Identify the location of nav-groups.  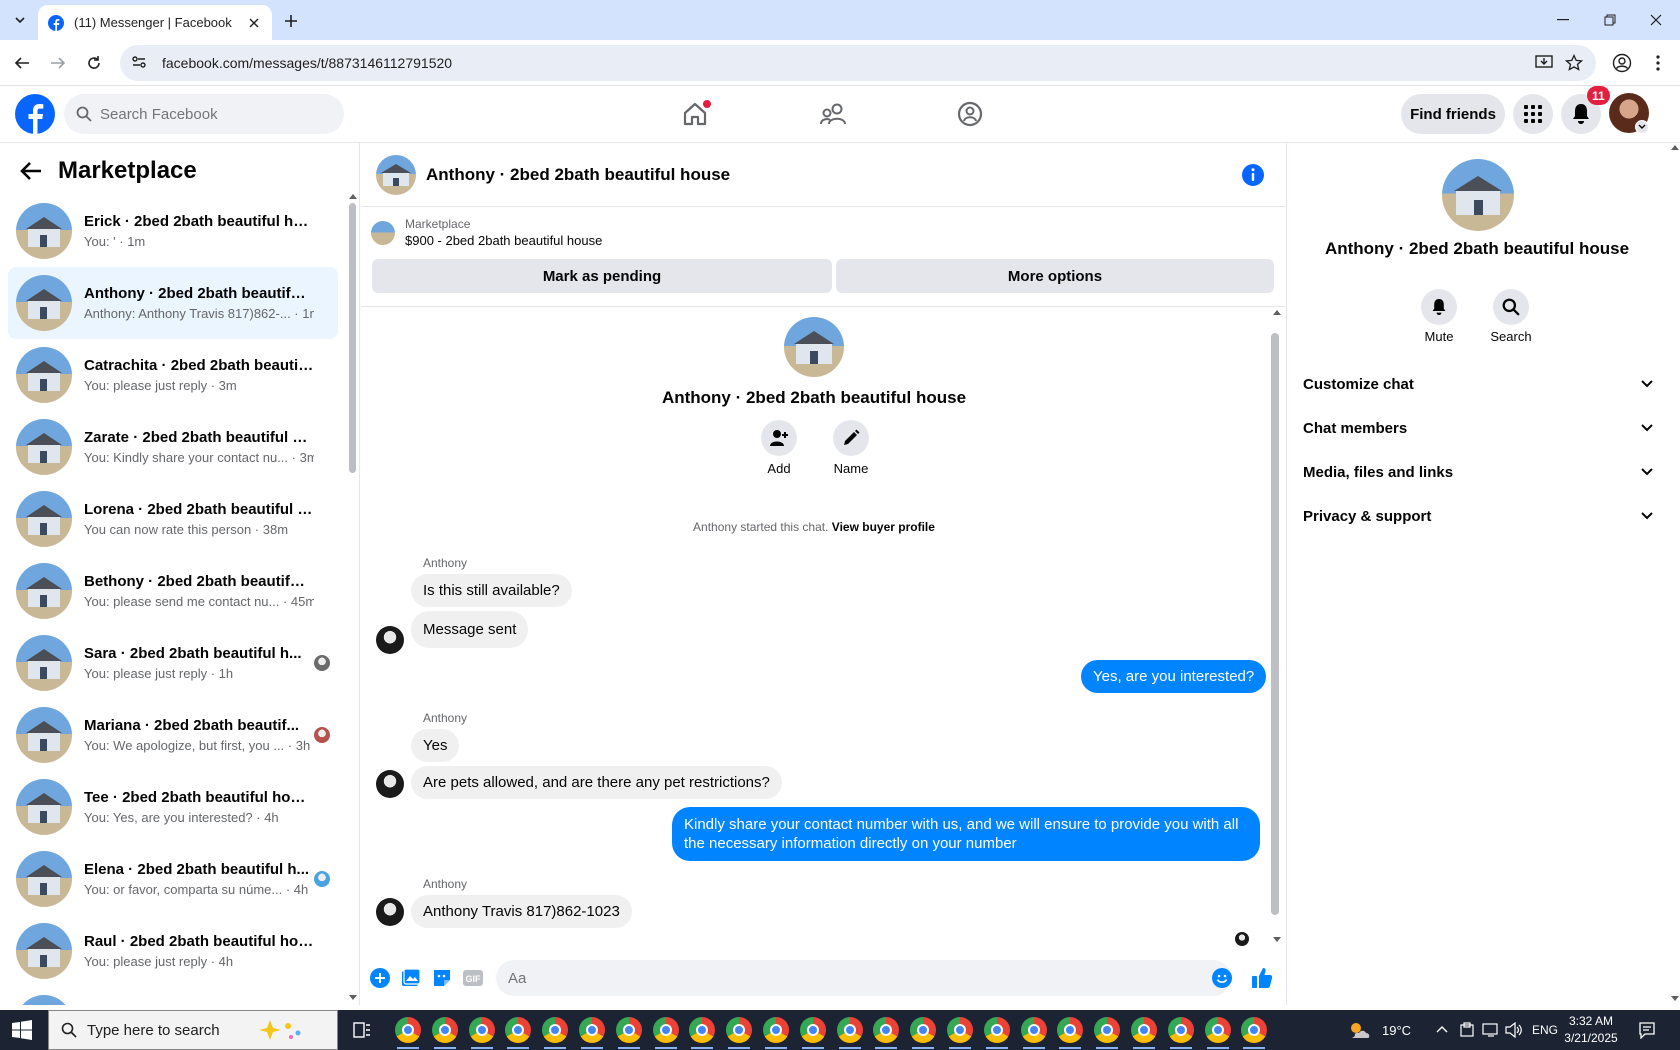
(970, 114).